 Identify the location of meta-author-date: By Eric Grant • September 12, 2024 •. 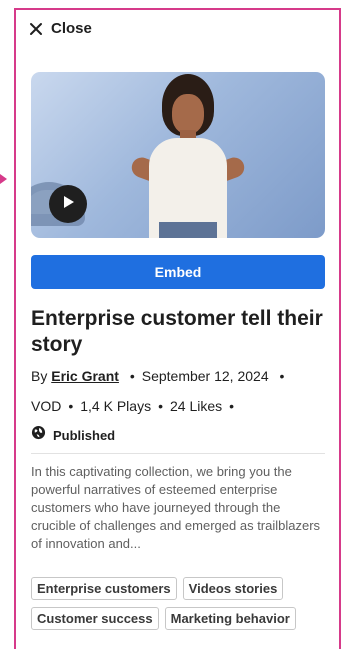
(181, 376).